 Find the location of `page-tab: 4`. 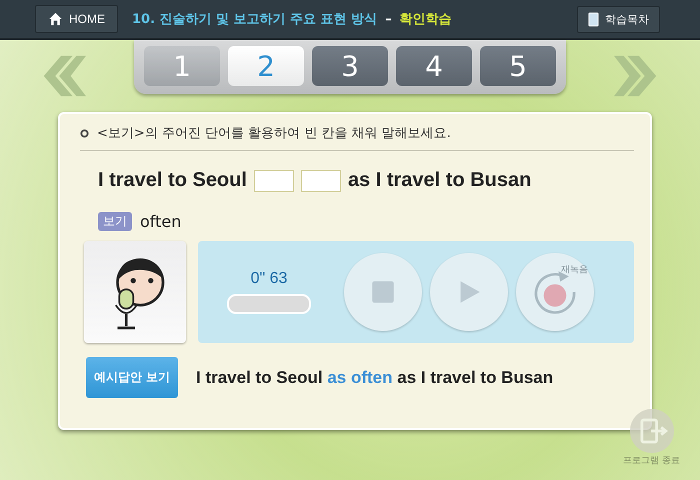

page-tab: 4 is located at coordinates (434, 66).